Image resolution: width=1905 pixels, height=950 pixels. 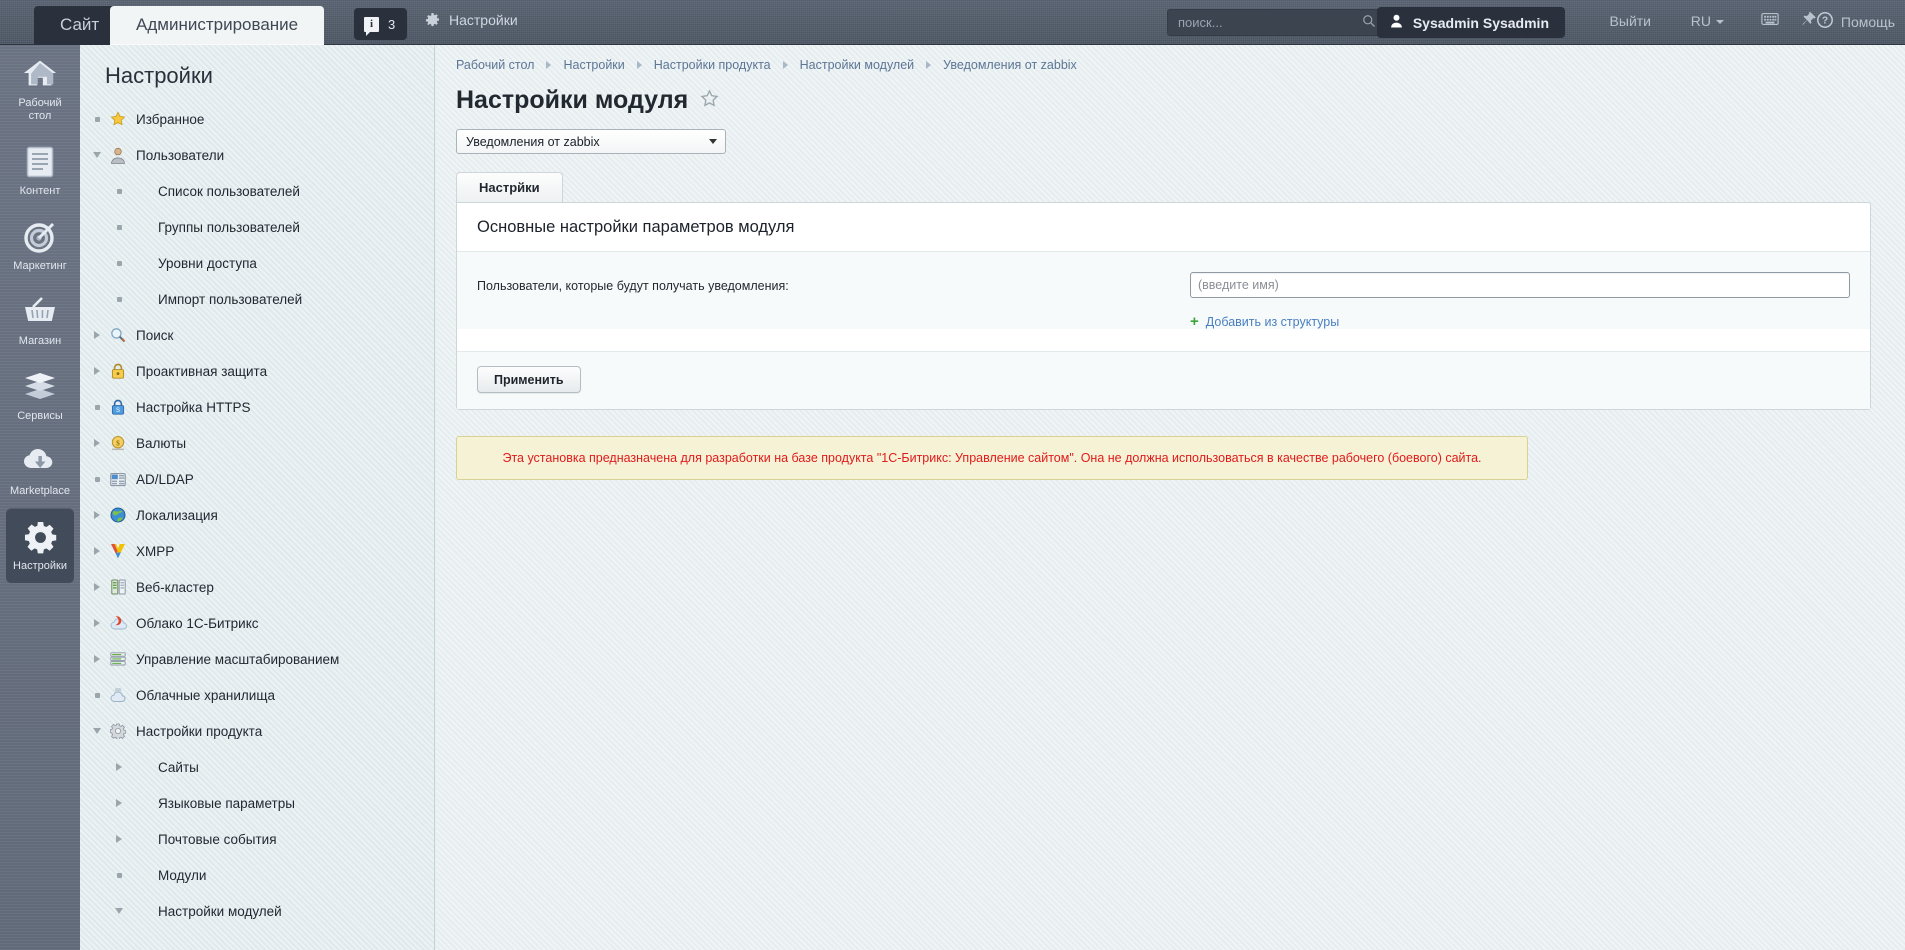 I want to click on rail-item-shop: Магазин, so click(x=40, y=320).